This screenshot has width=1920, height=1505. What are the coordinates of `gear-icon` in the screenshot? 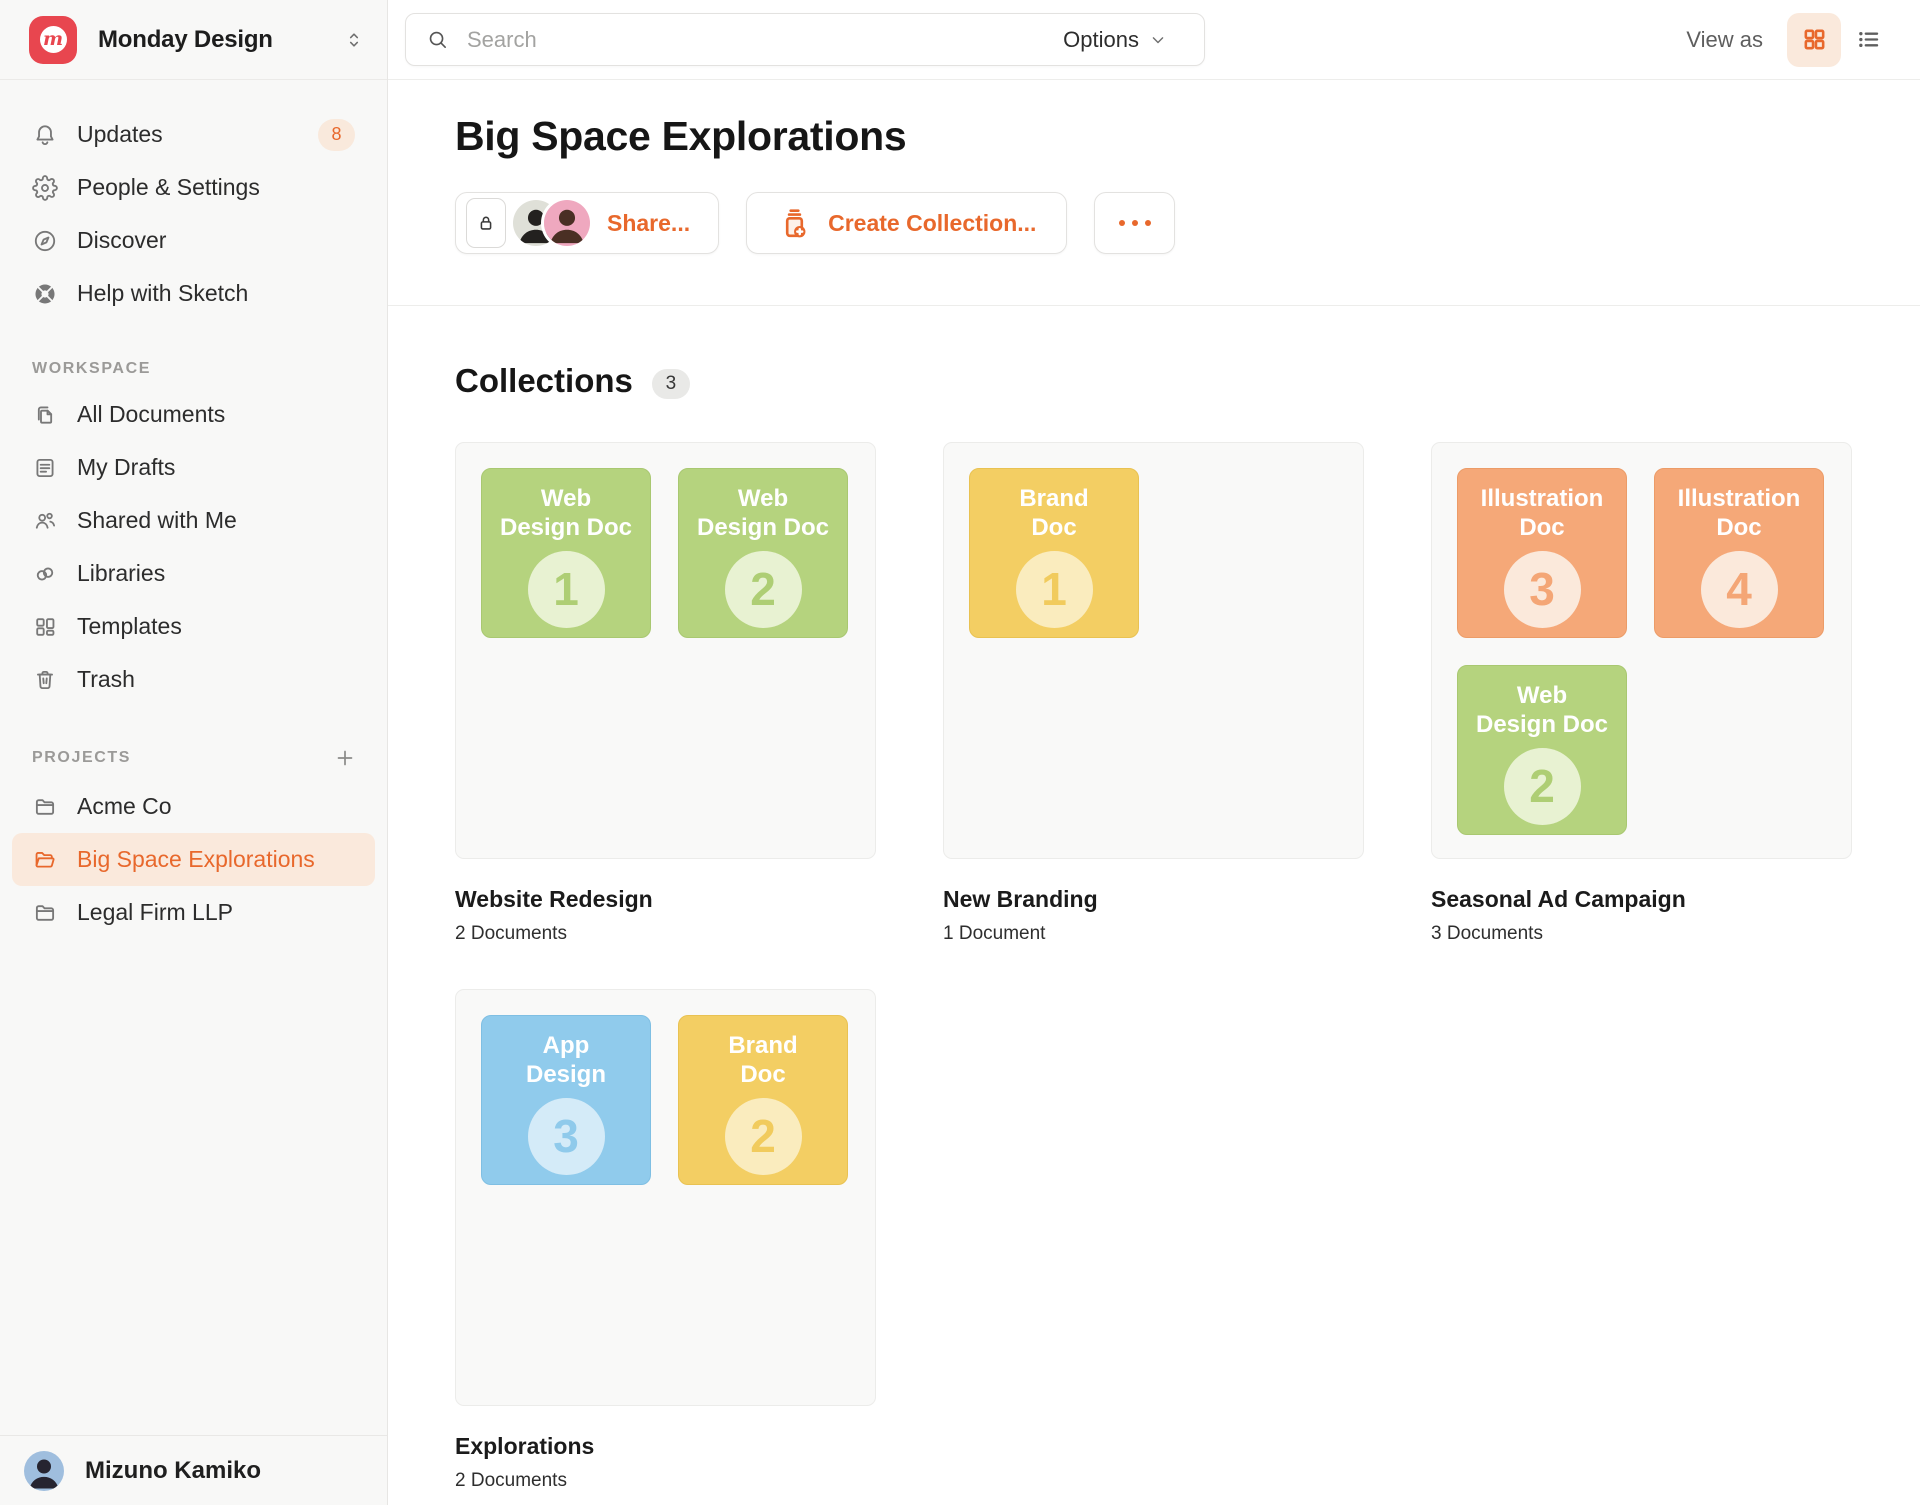 It's located at (45, 187).